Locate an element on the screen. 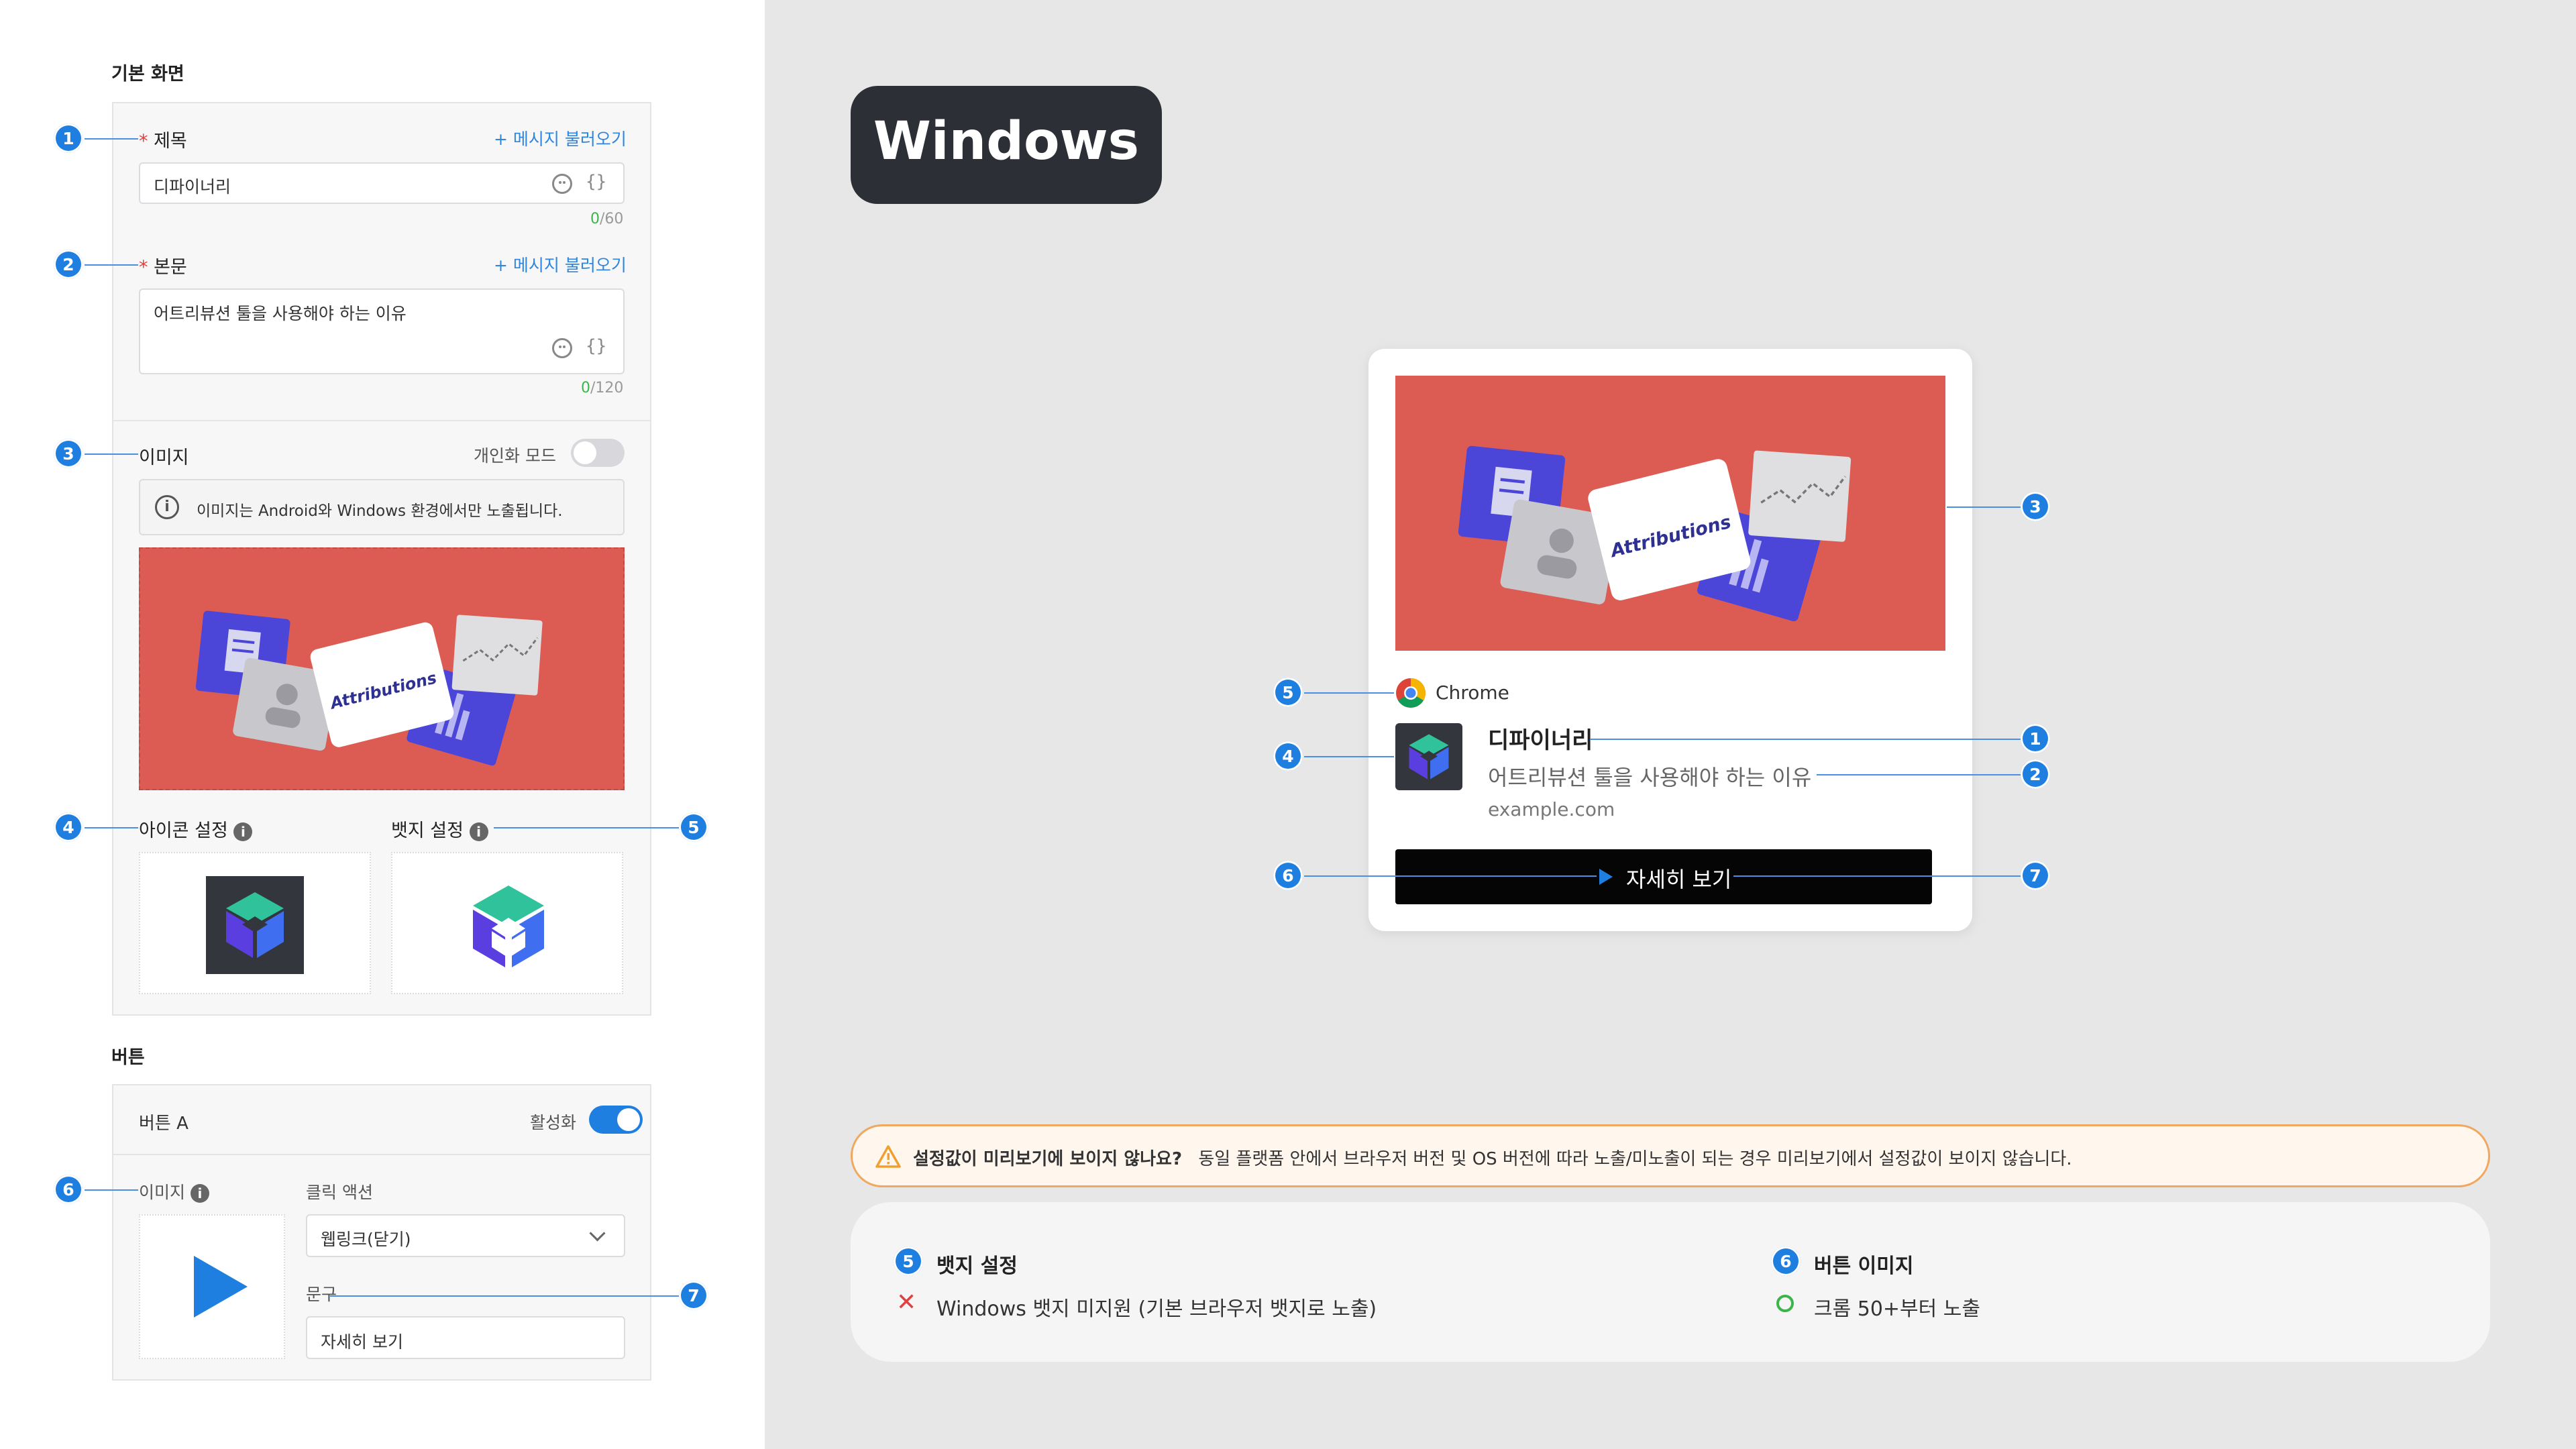  activate-label: 활성화 is located at coordinates (553, 1122).